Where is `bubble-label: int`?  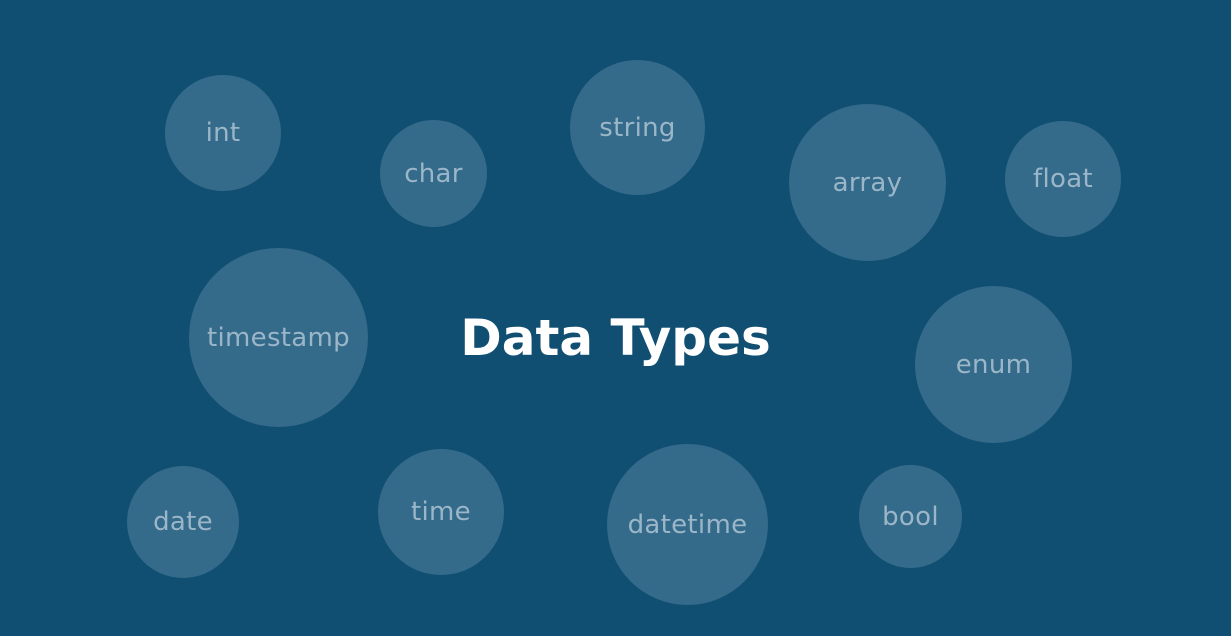
bubble-label: int is located at coordinates (223, 133).